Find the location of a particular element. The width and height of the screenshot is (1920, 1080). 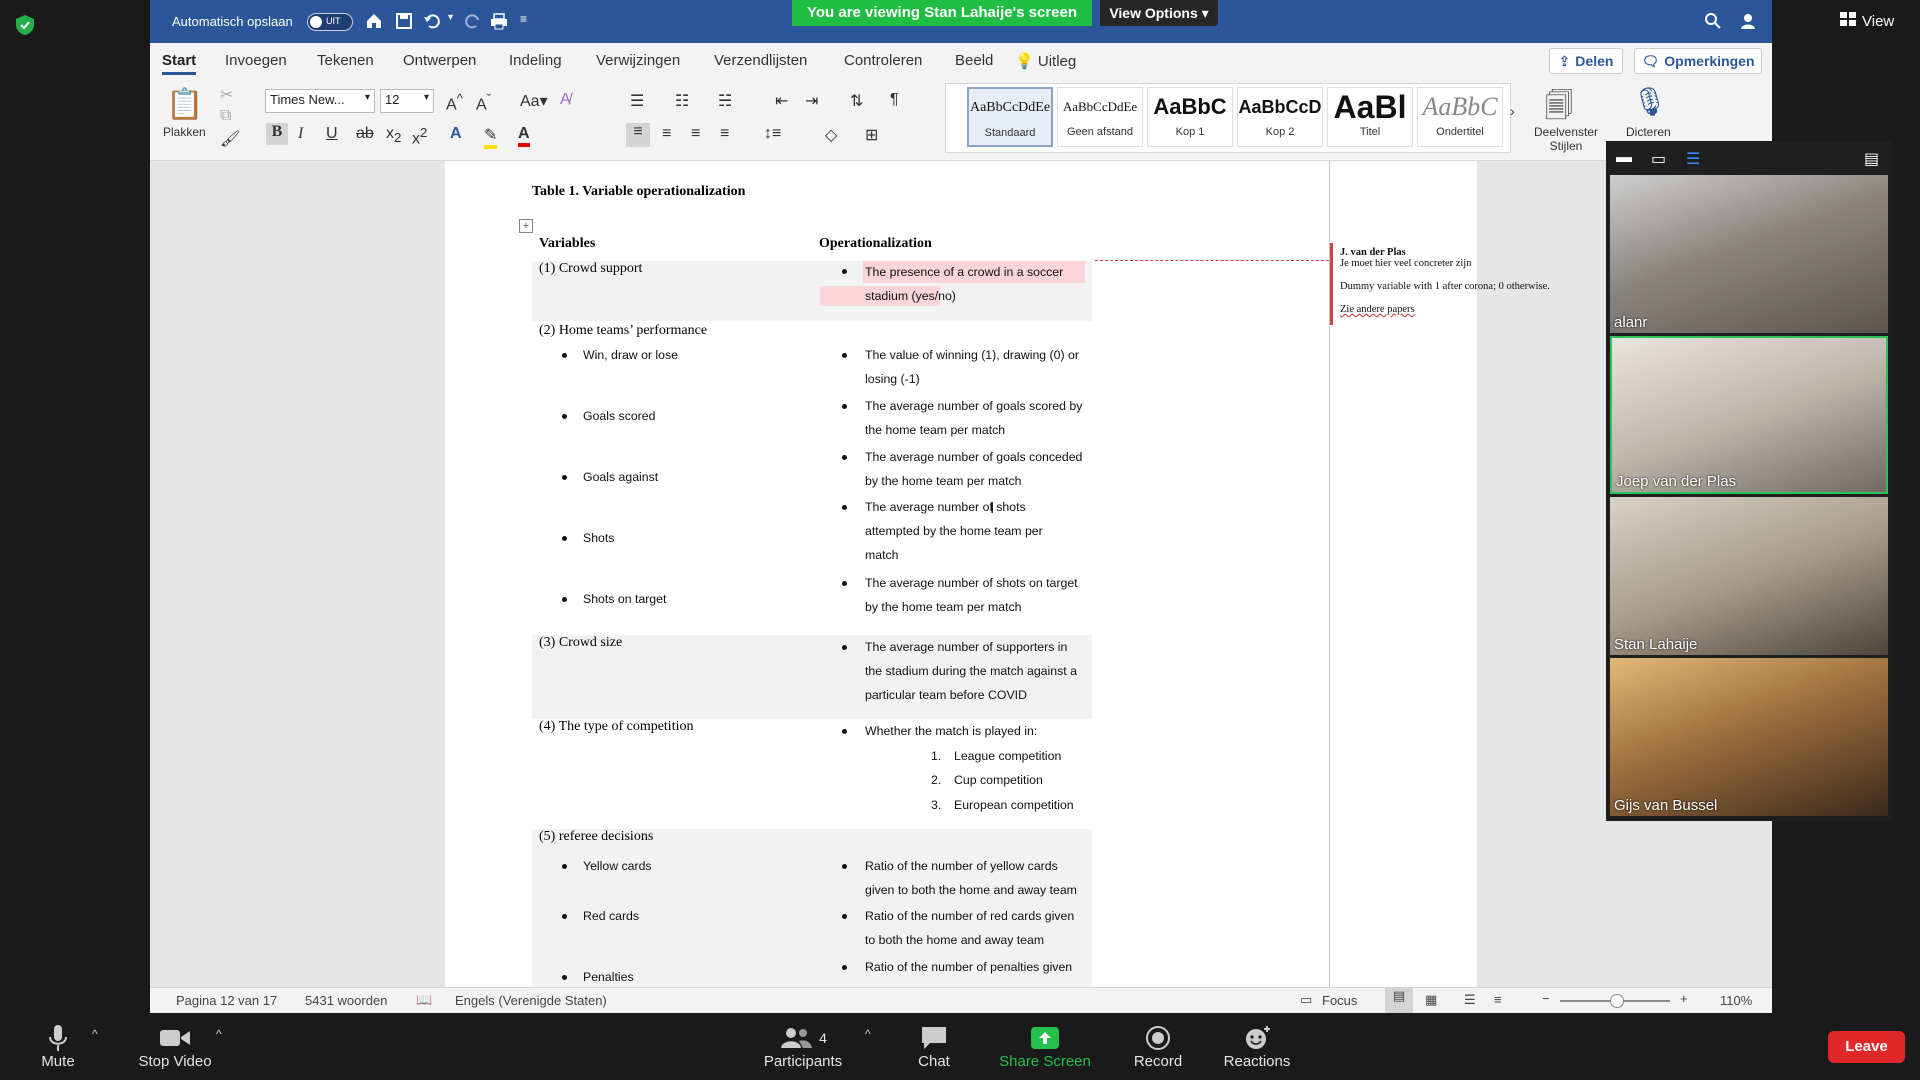

bullets-icon: ☰ is located at coordinates (637, 101).